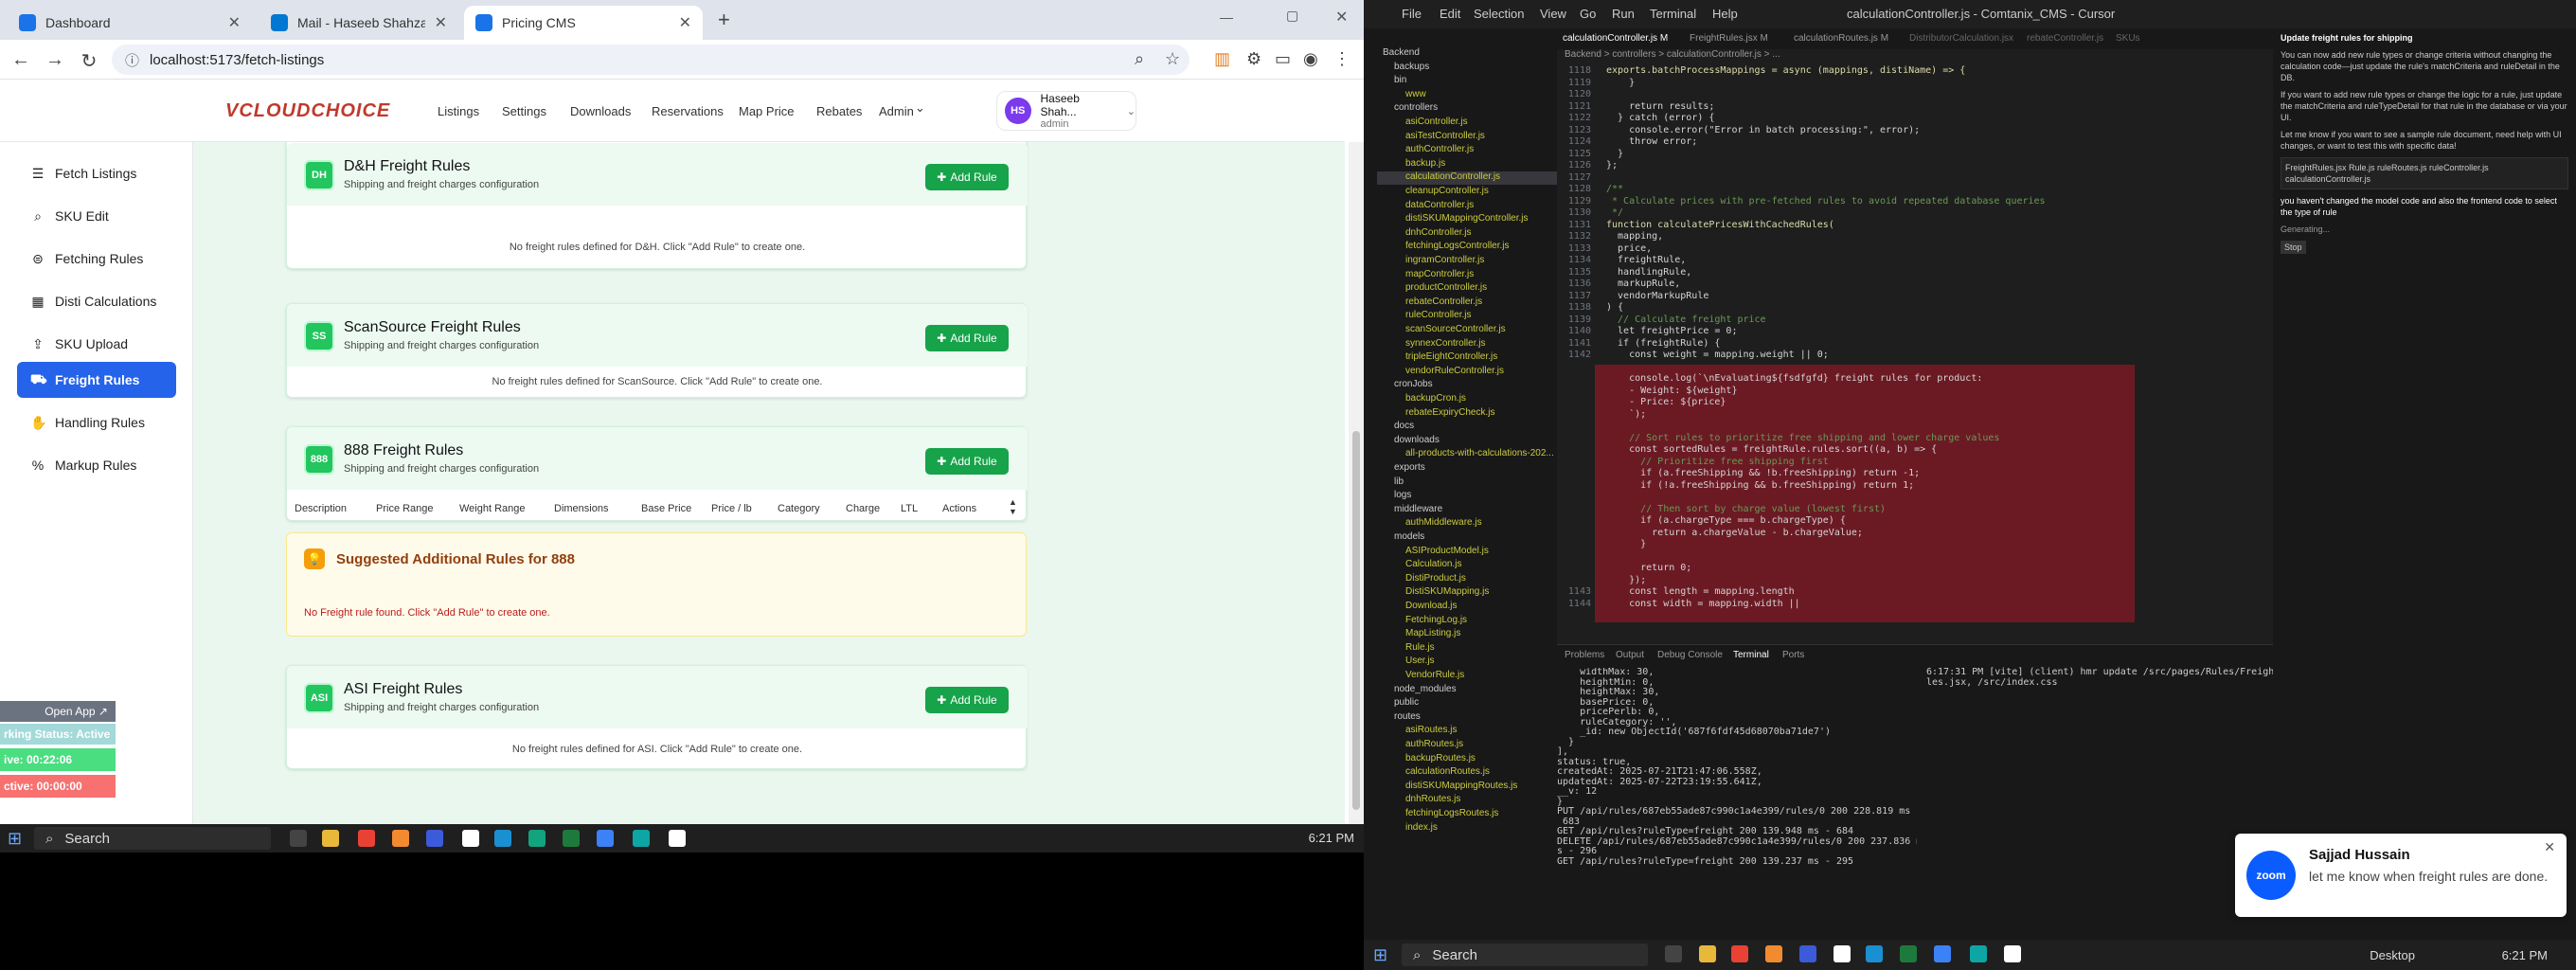 Image resolution: width=2576 pixels, height=970 pixels. Describe the element at coordinates (1612, 165) in the screenshot. I see `code-text: };` at that location.